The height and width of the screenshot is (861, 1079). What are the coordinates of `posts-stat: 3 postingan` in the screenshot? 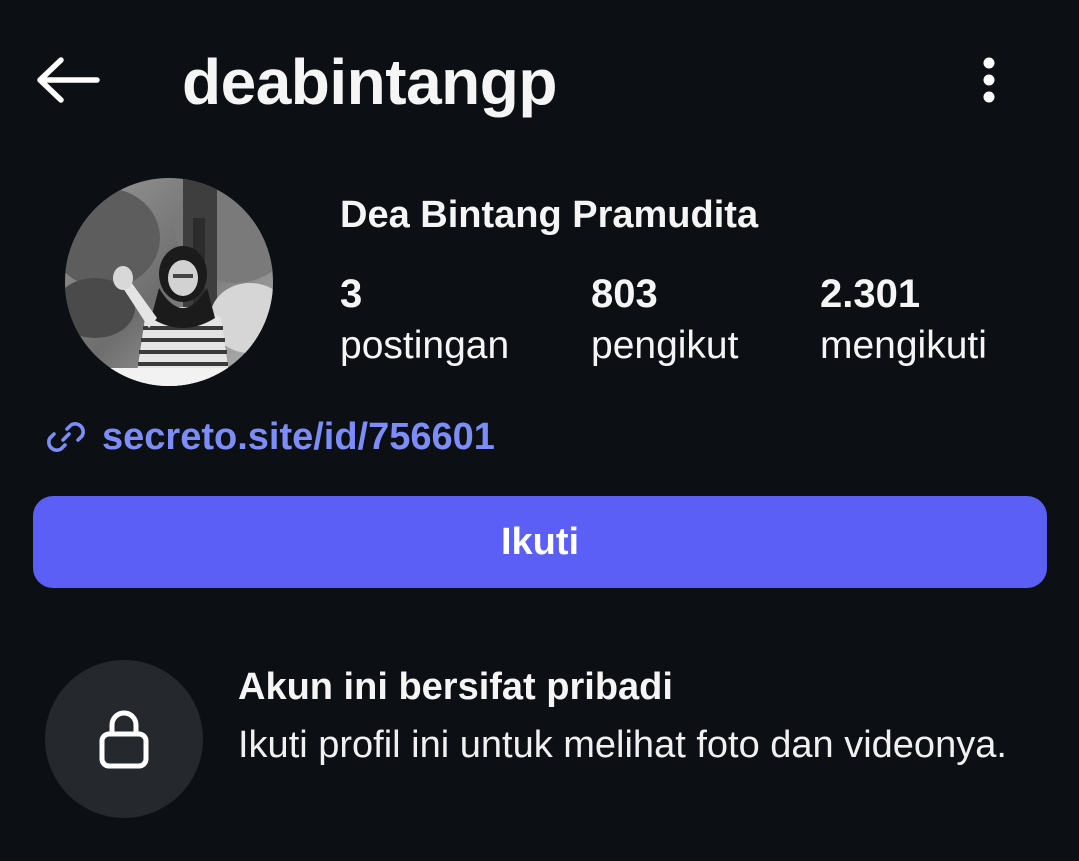 It's located at (424, 322).